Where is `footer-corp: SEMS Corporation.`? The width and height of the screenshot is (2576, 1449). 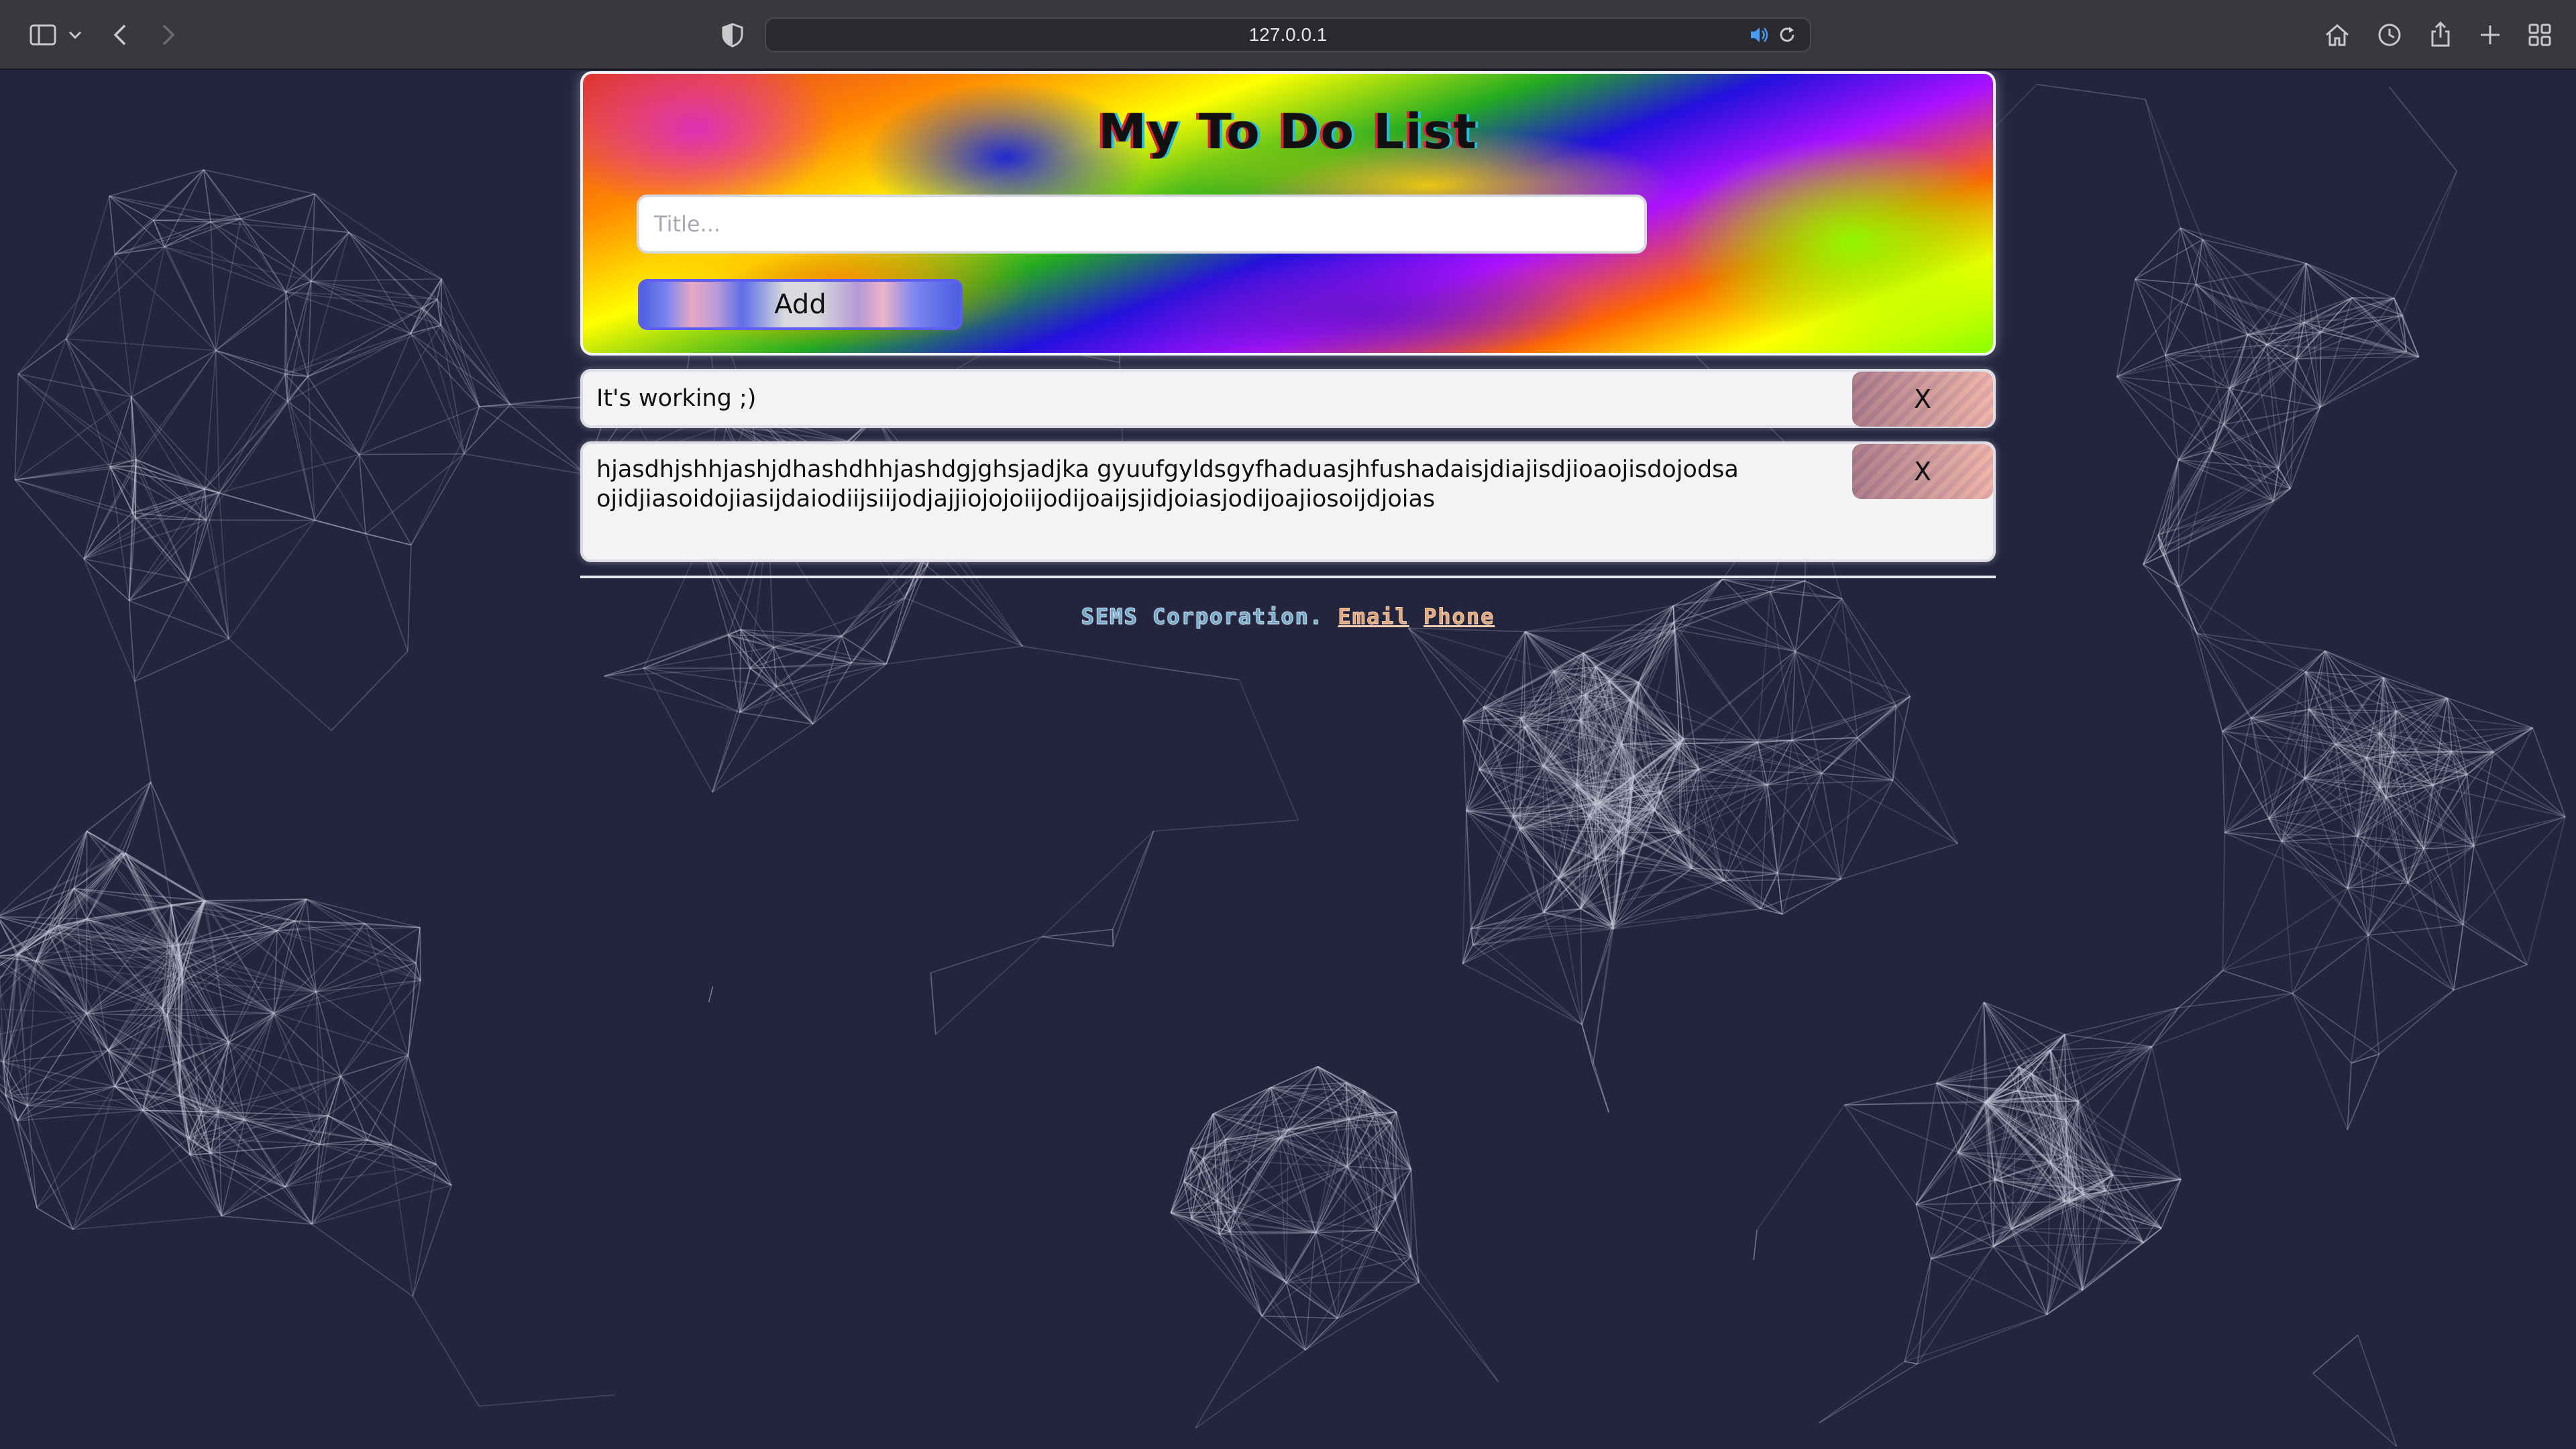
footer-corp: SEMS Corporation. is located at coordinates (1202, 617).